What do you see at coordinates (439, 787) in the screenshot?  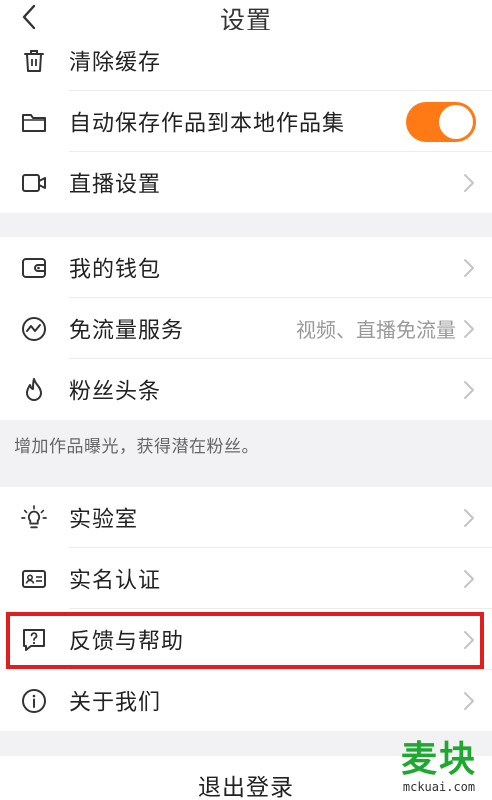 I see `watermark-sub: mckuai.com` at bounding box center [439, 787].